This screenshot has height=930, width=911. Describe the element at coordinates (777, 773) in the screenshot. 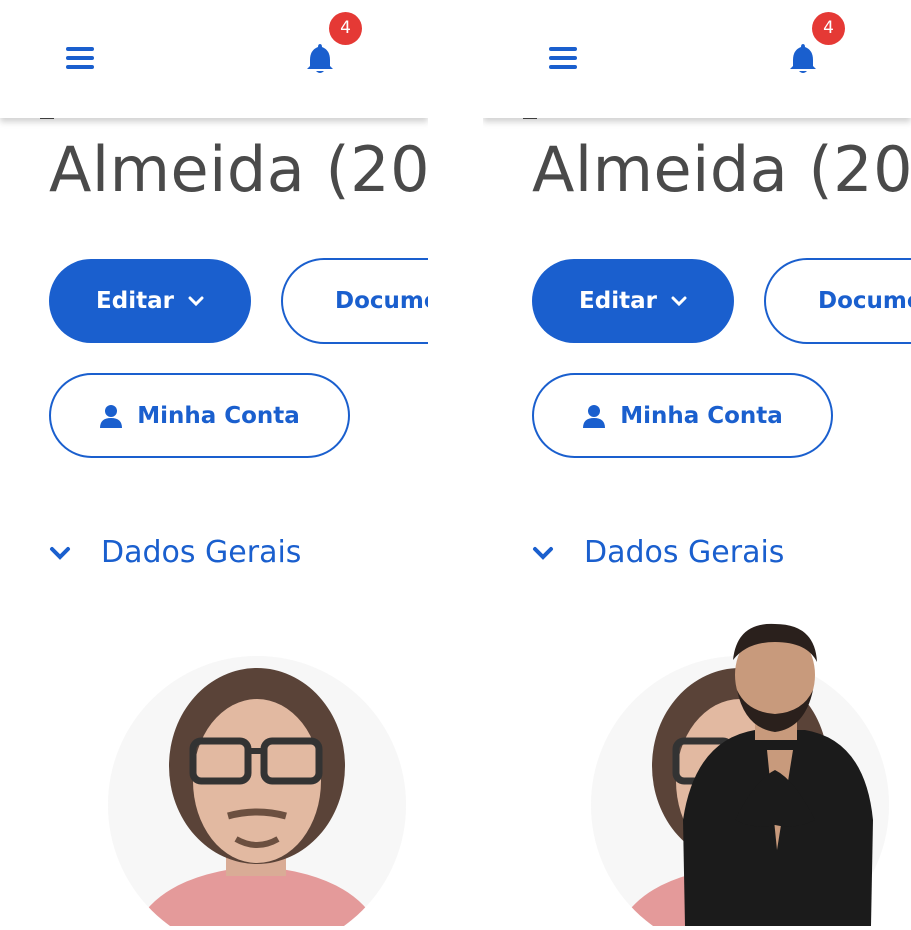

I see `sign-language-interpreter-overlay` at that location.